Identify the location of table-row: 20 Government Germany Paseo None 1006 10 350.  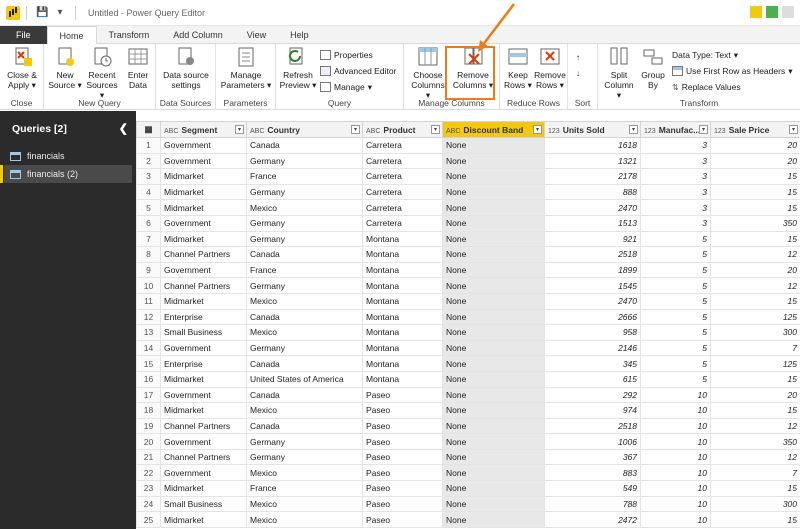
(468, 441).